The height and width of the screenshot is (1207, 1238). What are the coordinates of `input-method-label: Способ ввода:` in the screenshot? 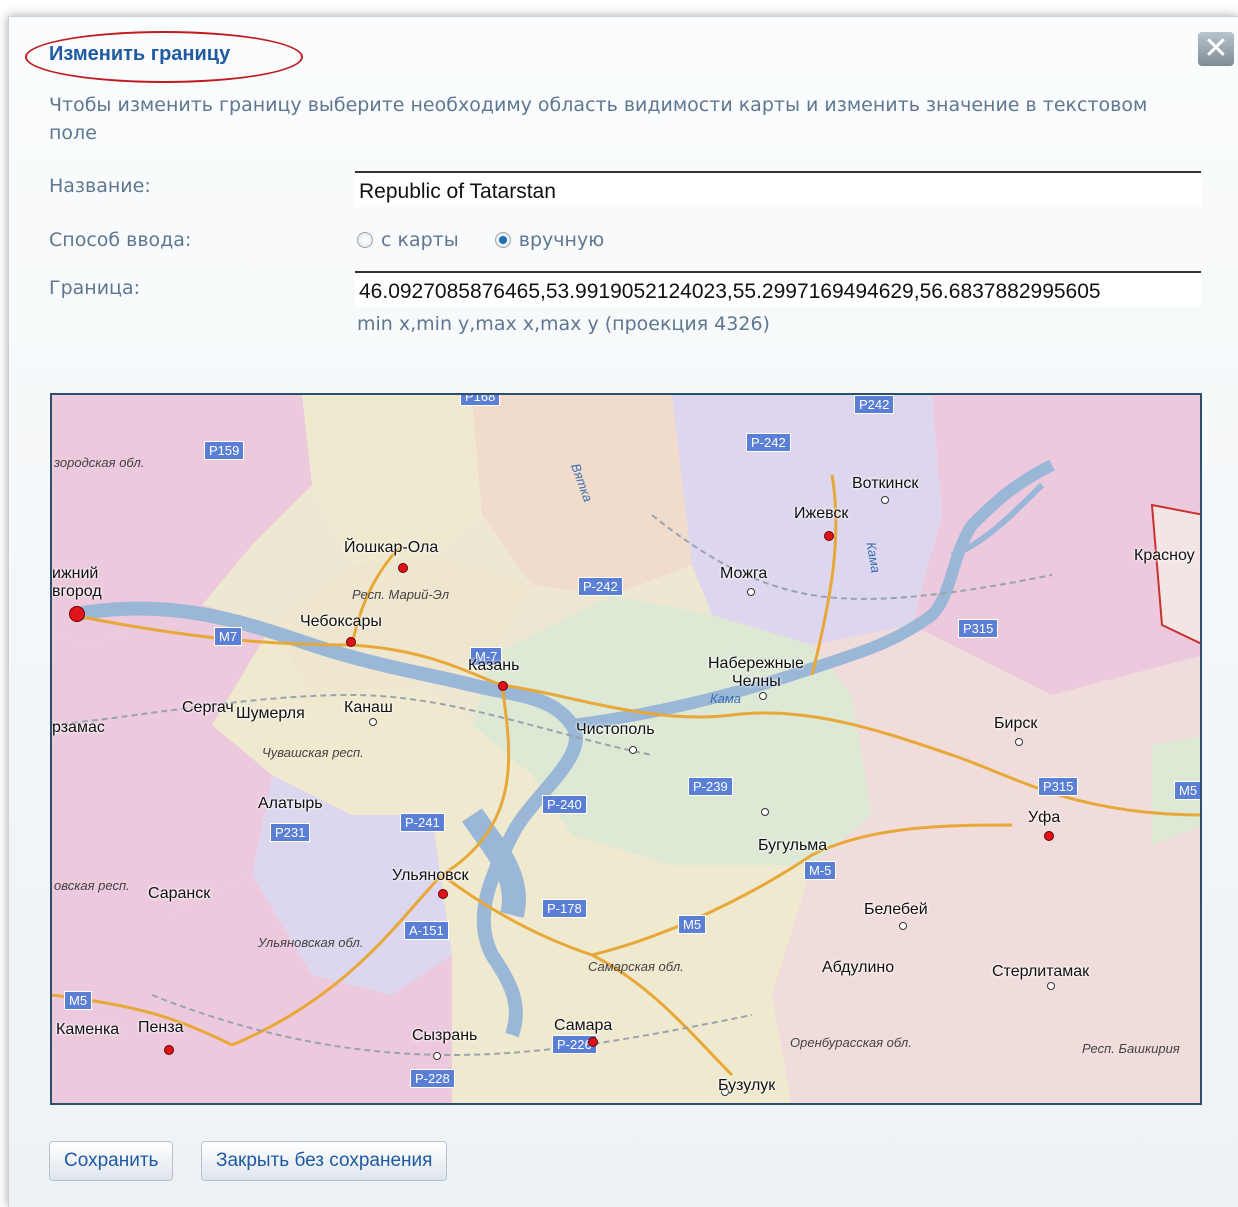 It's located at (120, 240).